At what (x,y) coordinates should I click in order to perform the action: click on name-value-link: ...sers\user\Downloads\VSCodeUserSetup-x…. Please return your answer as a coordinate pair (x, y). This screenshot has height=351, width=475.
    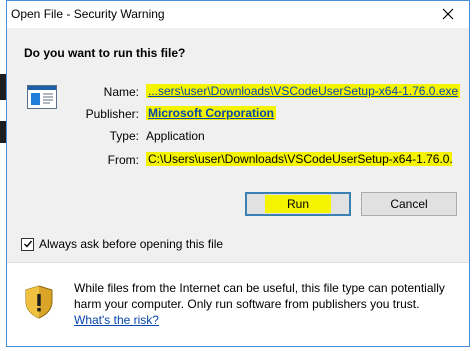
    Looking at the image, I should click on (303, 91).